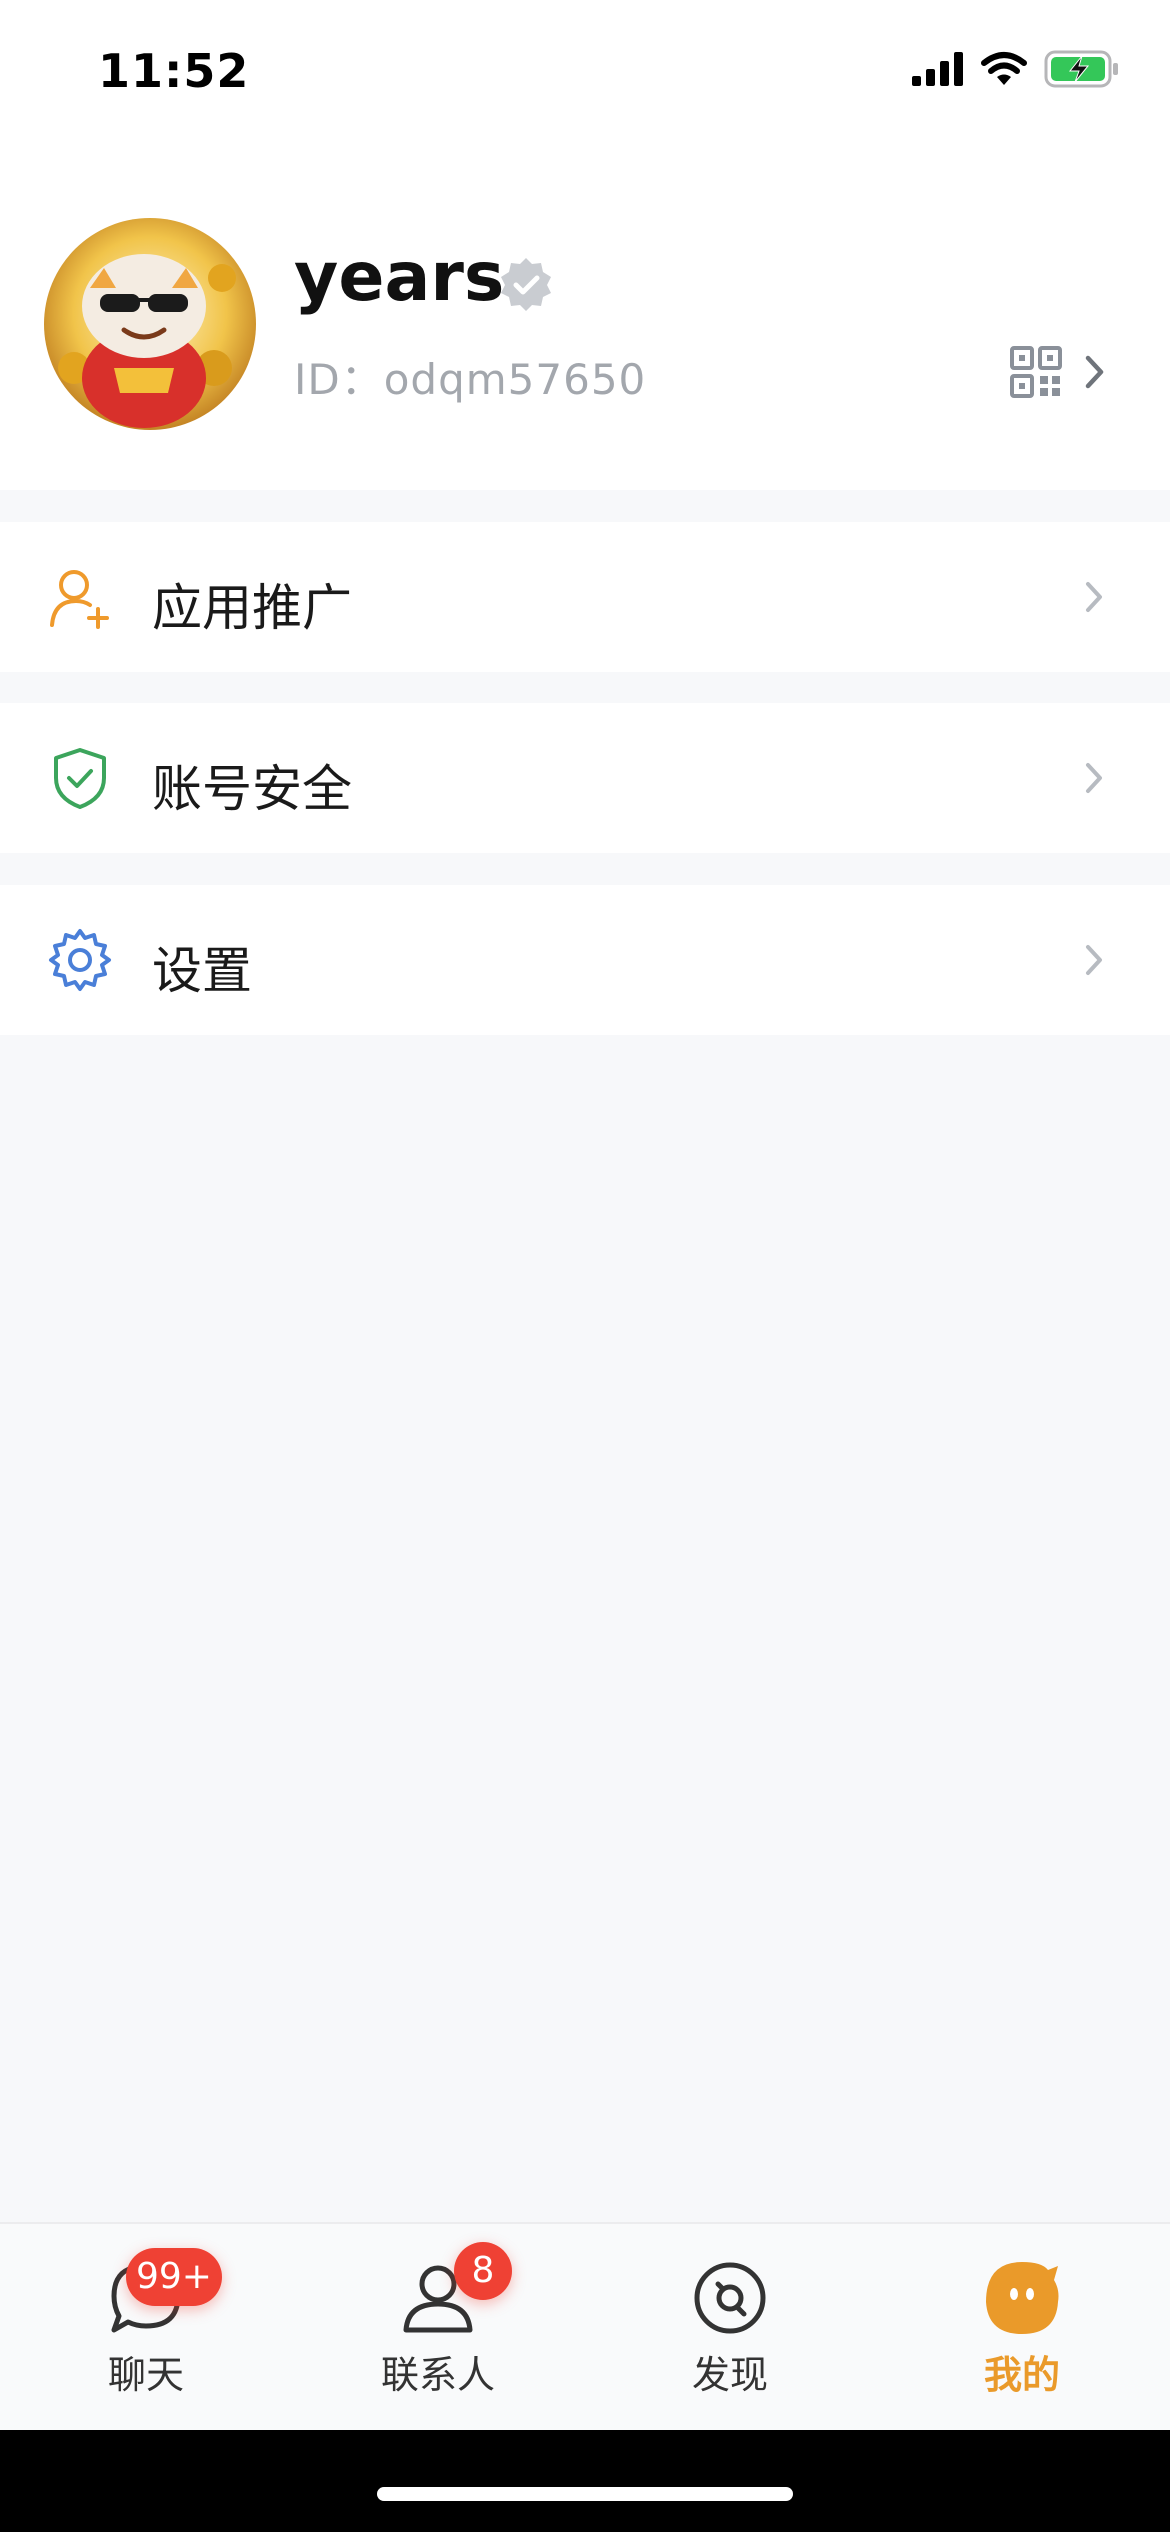 The width and height of the screenshot is (1170, 2532). What do you see at coordinates (585, 2481) in the screenshot?
I see `home-indicator-area` at bounding box center [585, 2481].